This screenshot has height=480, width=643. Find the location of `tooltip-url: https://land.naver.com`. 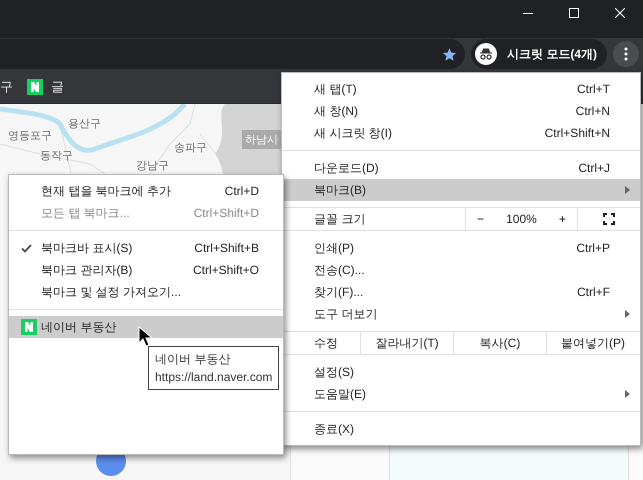

tooltip-url: https://land.naver.com is located at coordinates (213, 377).